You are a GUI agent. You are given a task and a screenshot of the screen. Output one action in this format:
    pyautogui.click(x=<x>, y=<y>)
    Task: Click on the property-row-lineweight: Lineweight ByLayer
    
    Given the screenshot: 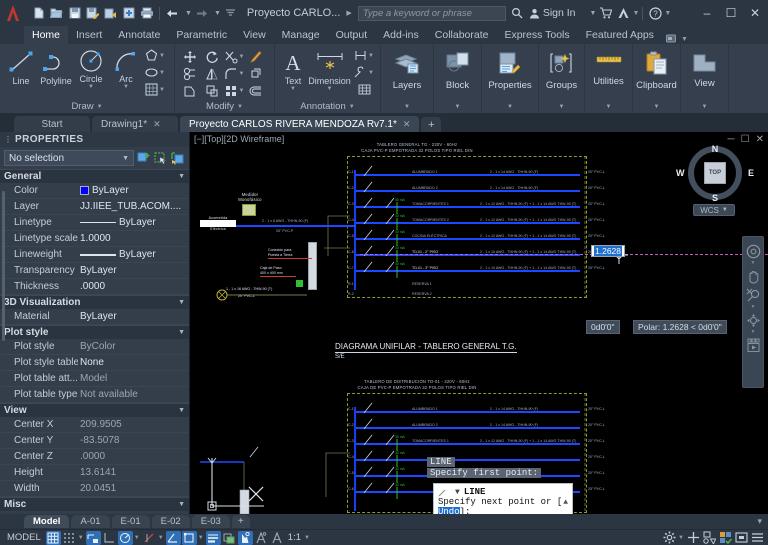 What is the action you would take?
    pyautogui.click(x=94, y=255)
    